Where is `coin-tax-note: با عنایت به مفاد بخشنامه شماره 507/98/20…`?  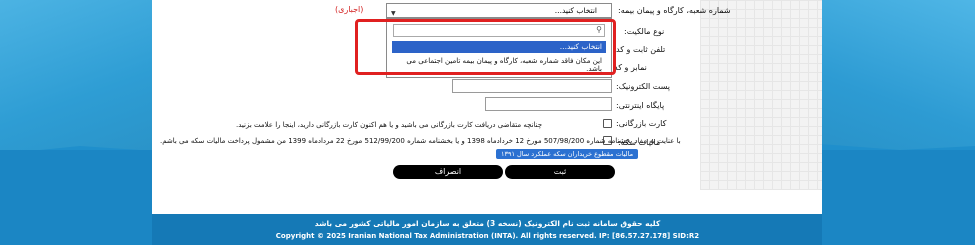 coin-tax-note: با عنایت به مفاد بخشنامه شماره 507/98/20… is located at coordinates (420, 141).